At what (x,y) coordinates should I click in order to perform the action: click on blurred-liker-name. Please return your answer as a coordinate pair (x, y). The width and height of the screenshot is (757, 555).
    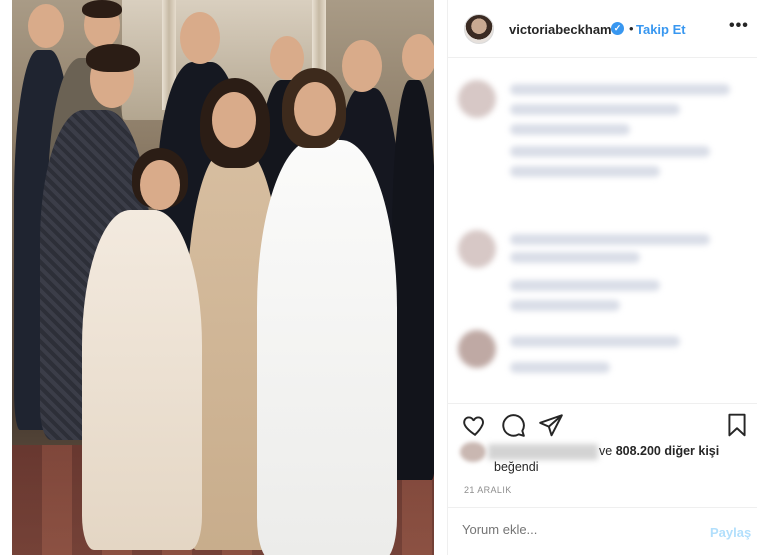
    Looking at the image, I should click on (543, 452).